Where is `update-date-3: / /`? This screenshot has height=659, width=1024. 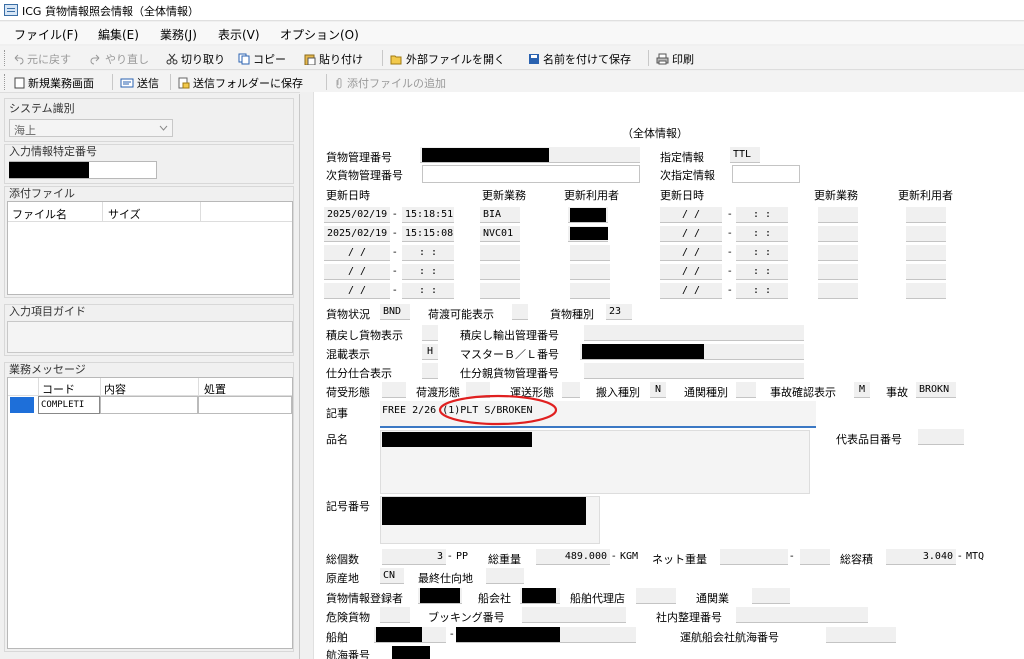 update-date-3: / / is located at coordinates (357, 253).